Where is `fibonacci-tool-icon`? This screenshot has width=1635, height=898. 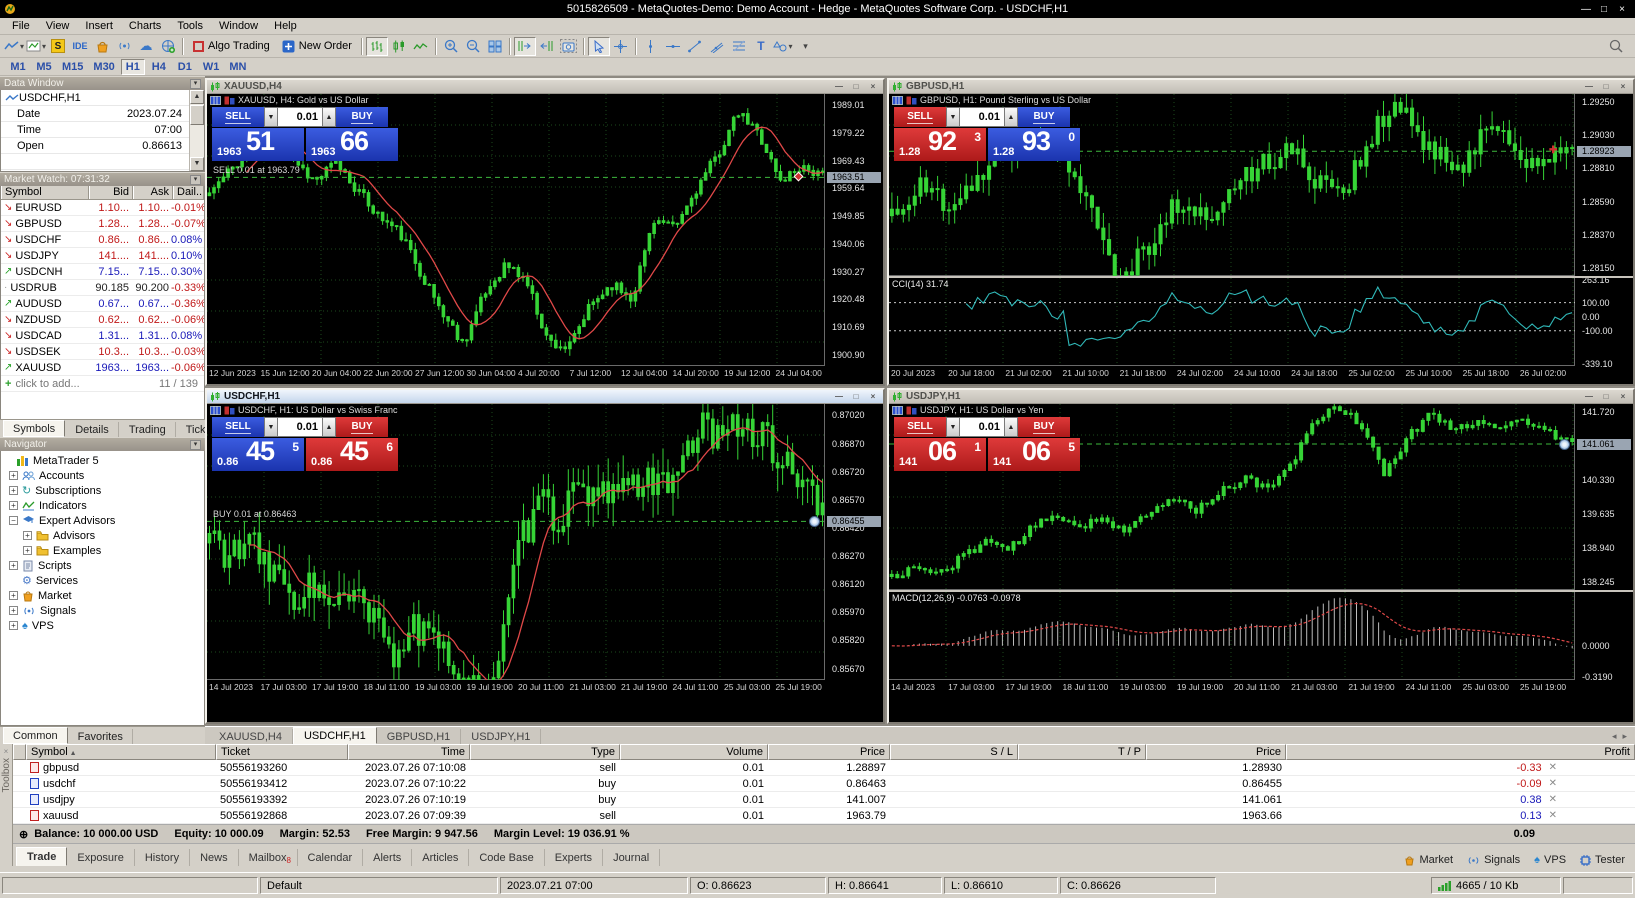
fibonacci-tool-icon is located at coordinates (739, 46).